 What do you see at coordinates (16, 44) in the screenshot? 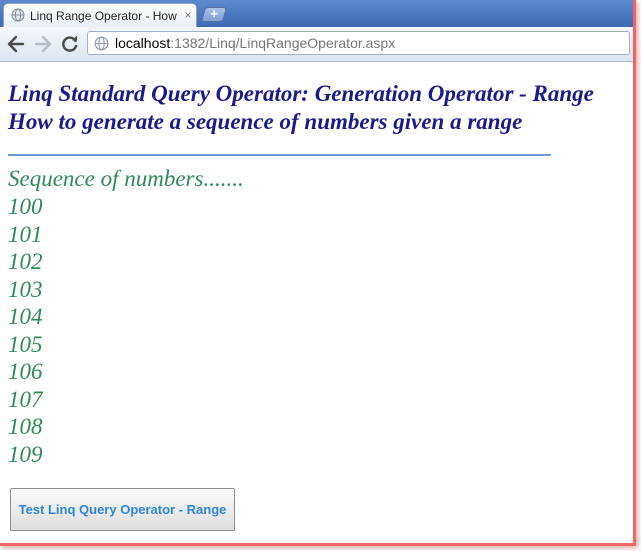
I see `back-arrow-icon` at bounding box center [16, 44].